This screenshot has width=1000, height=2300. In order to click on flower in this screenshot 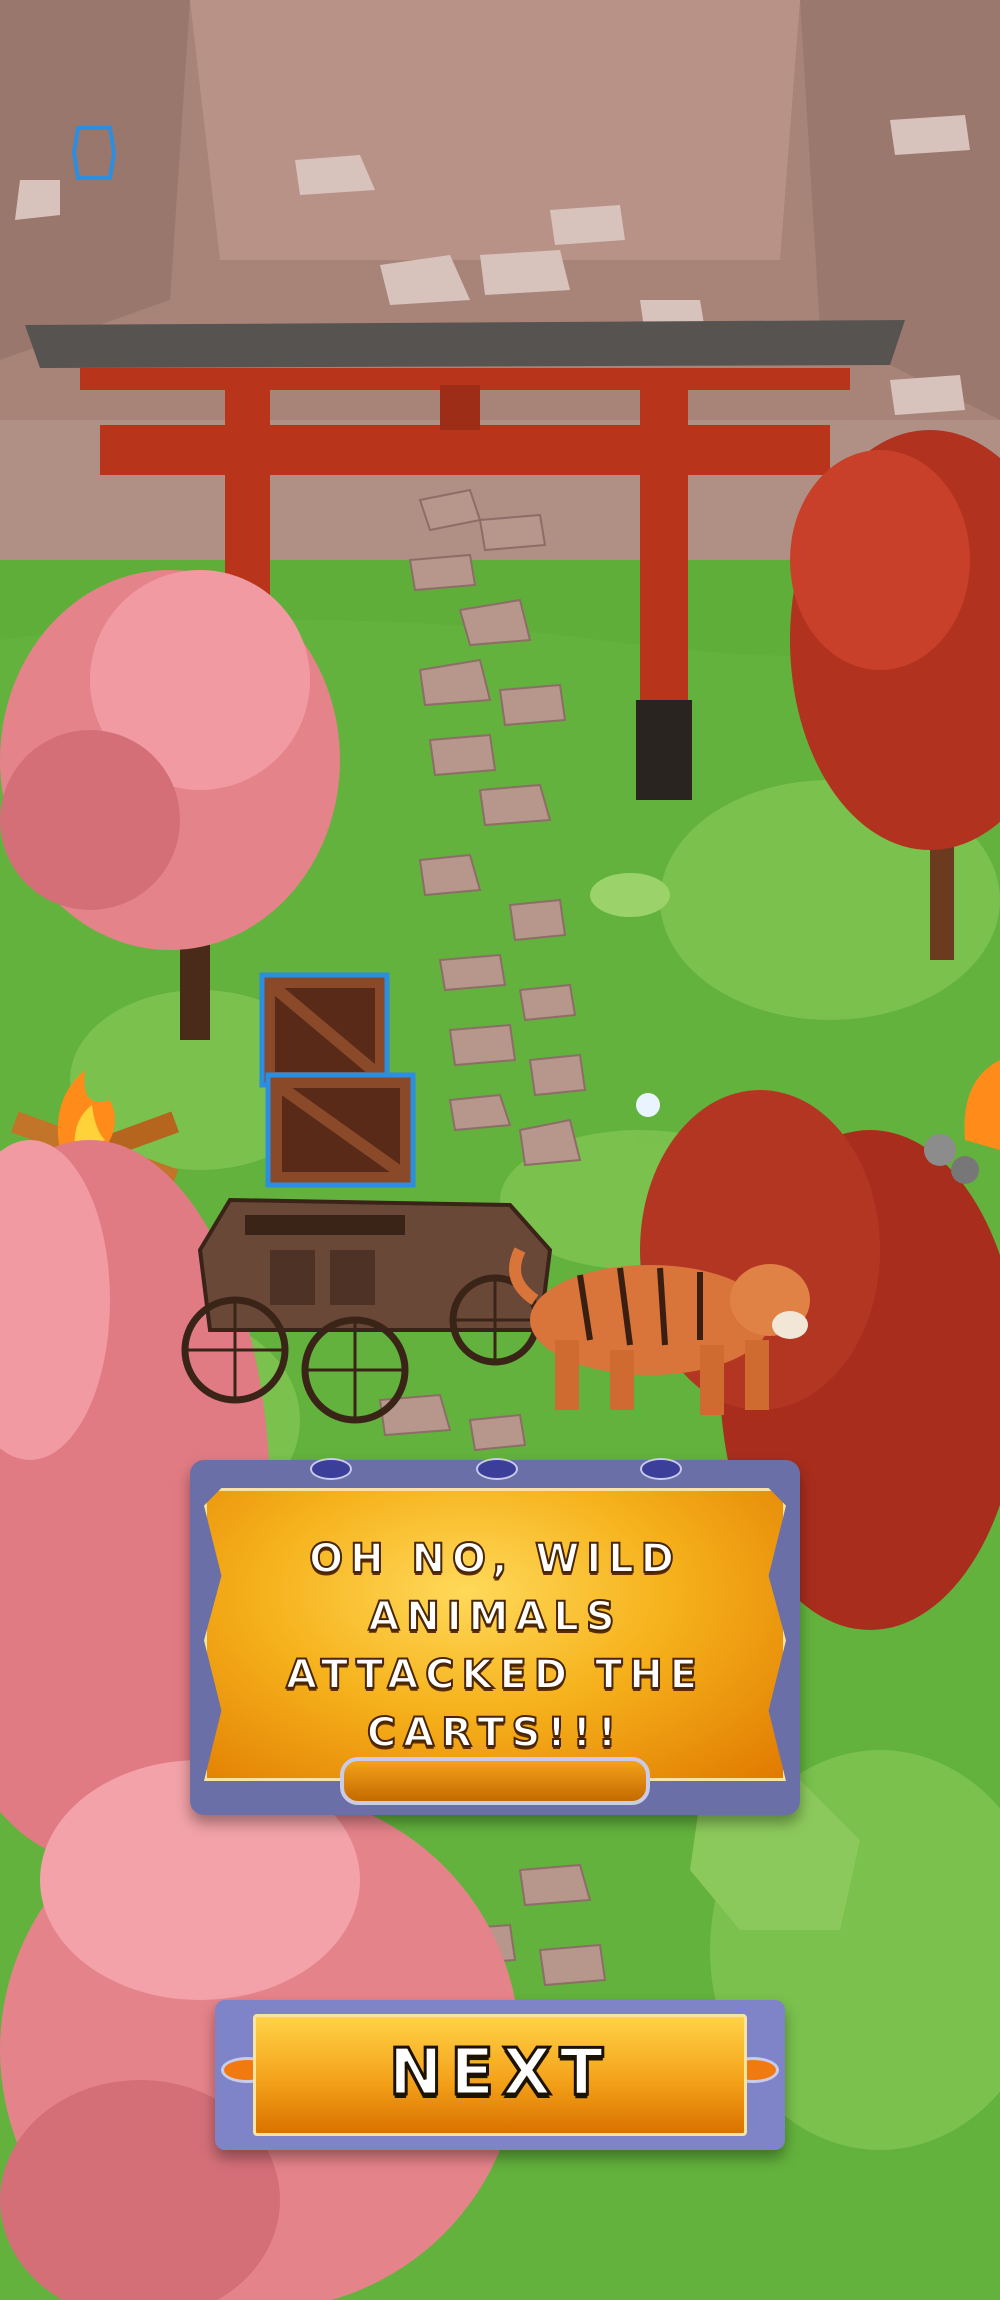, I will do `click(648, 1105)`.